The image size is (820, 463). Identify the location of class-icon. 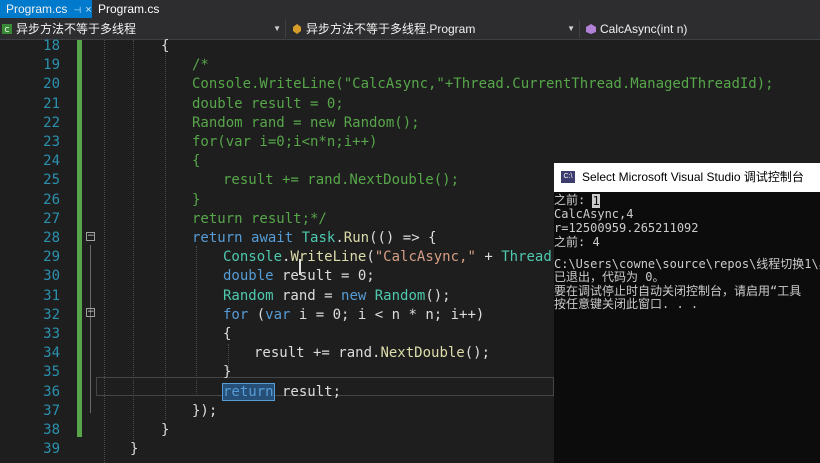
(297, 29).